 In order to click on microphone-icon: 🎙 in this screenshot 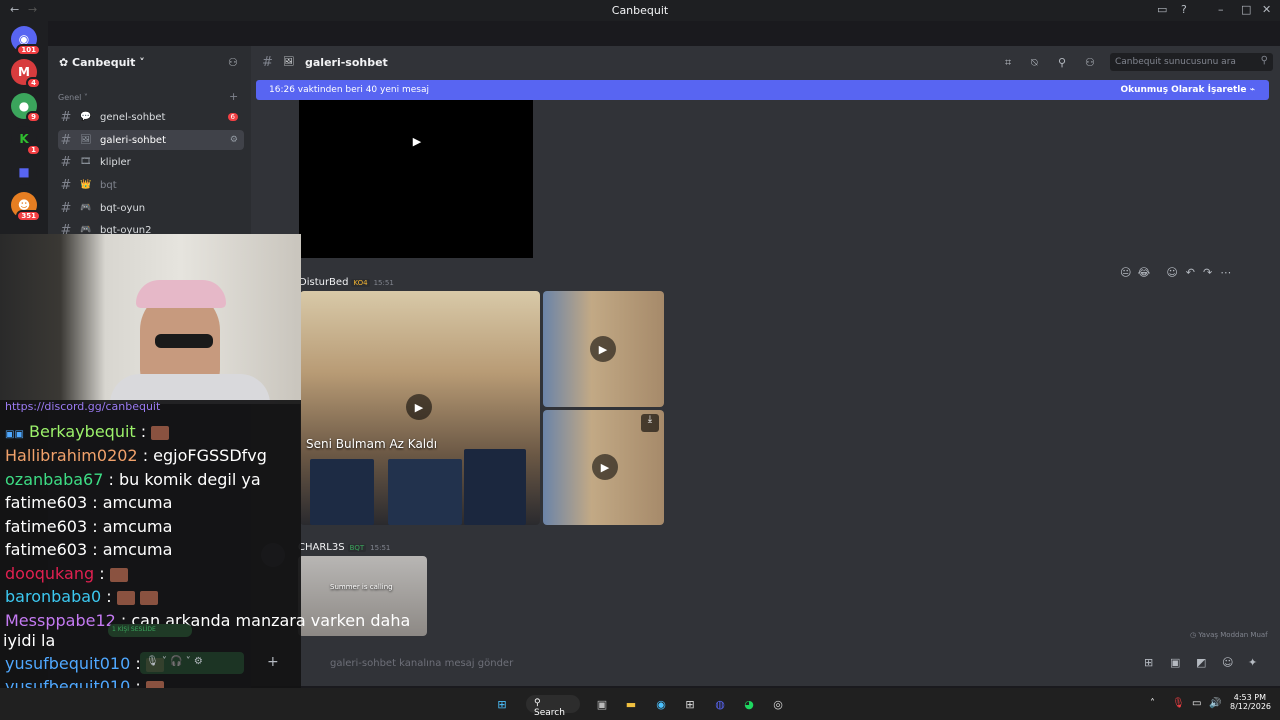, I will do `click(152, 661)`.